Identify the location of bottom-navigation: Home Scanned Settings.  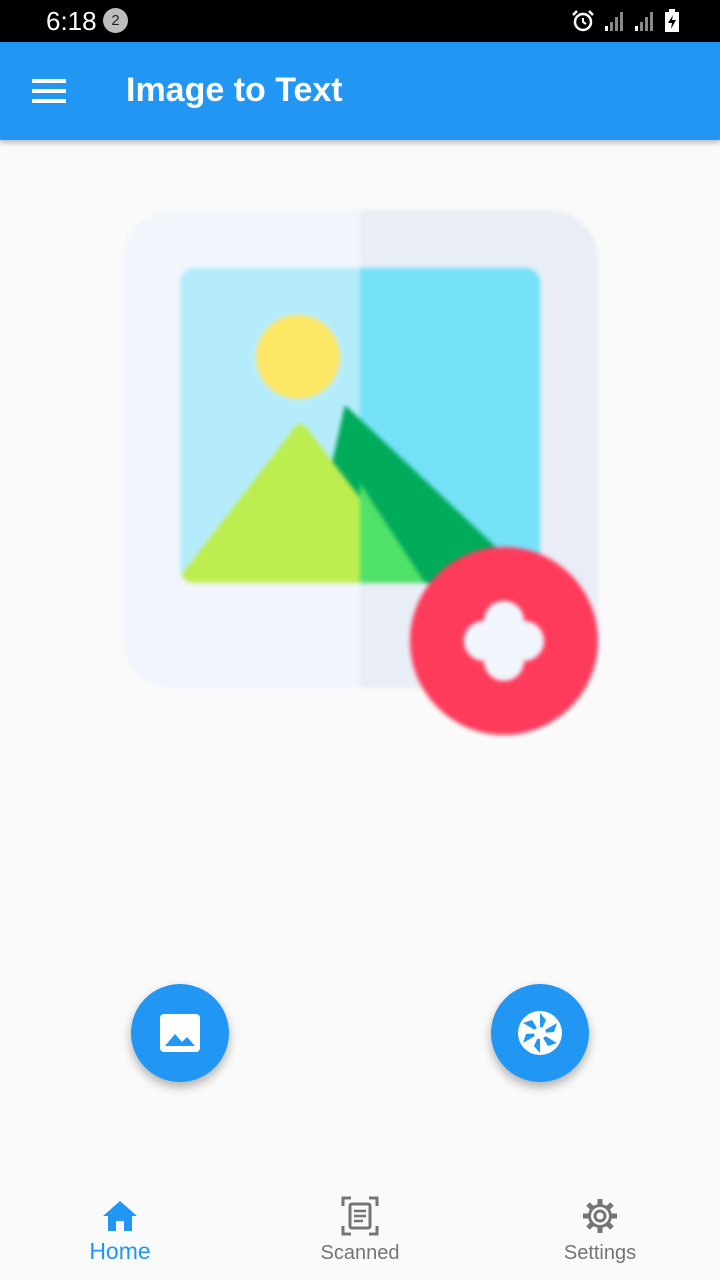
(360, 1230).